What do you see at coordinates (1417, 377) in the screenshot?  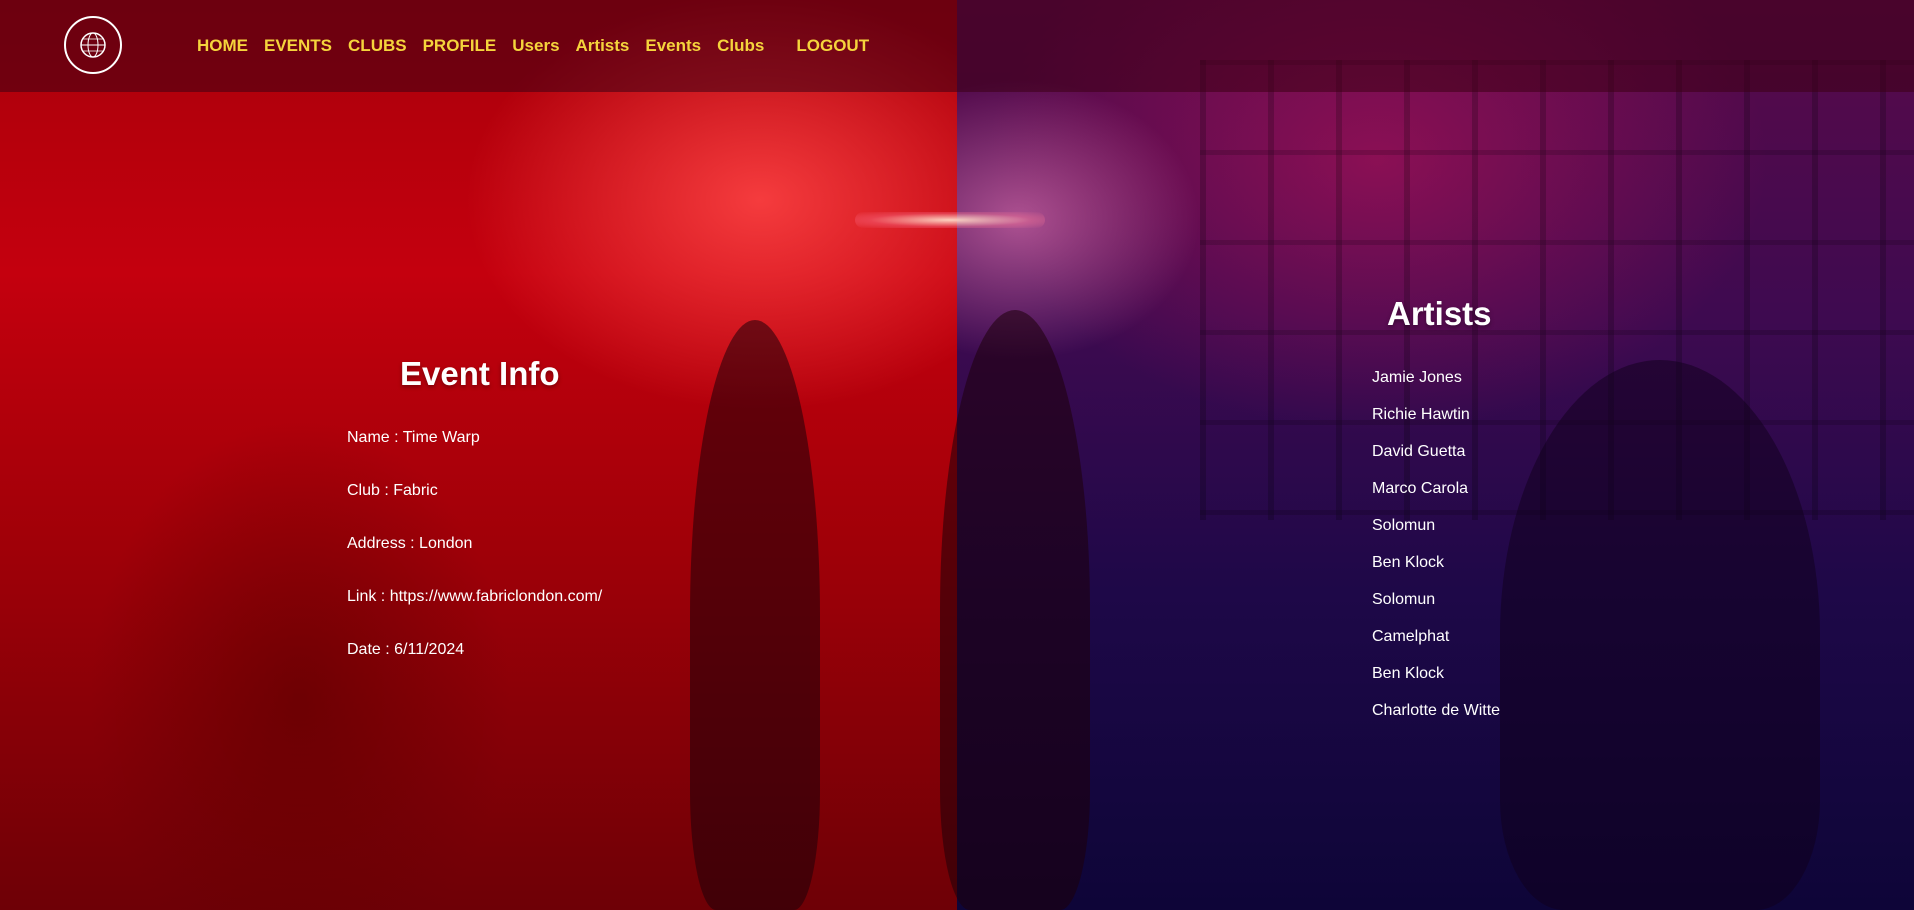 I see `artist-list-item: Jamie Jones` at bounding box center [1417, 377].